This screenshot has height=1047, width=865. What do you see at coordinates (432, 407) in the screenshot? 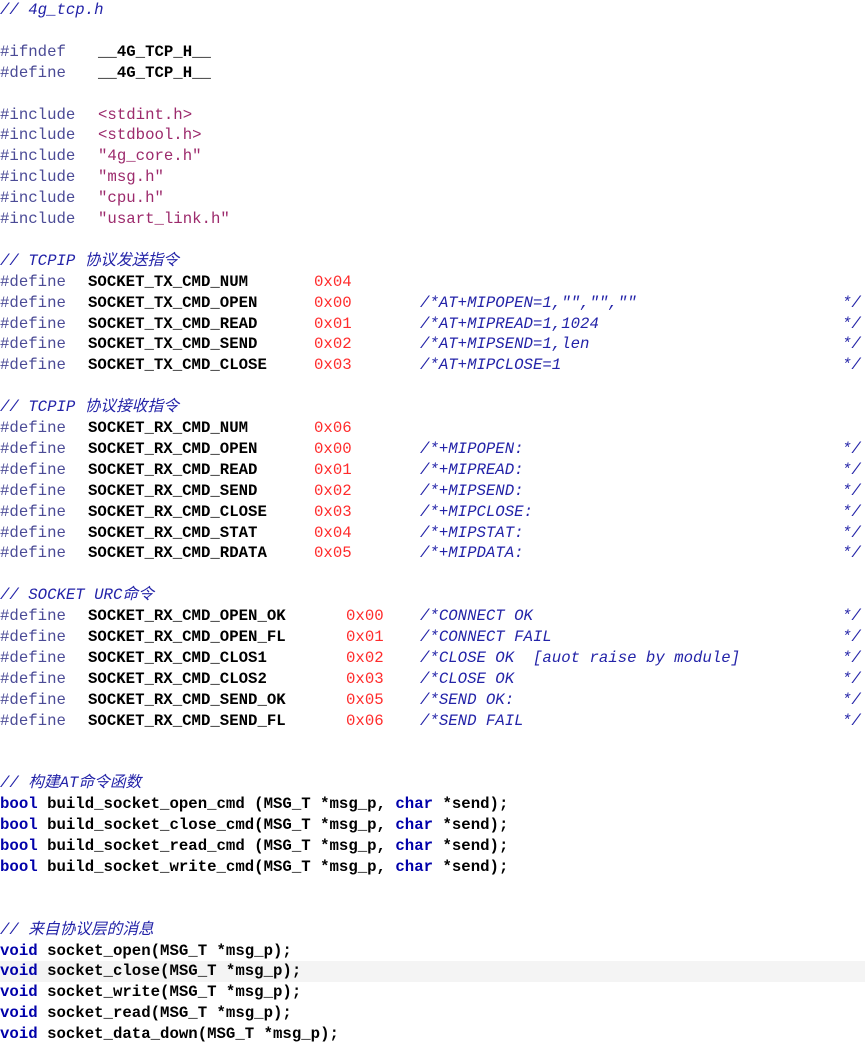
I see `code-line: // TCPIP 协议接收指令` at bounding box center [432, 407].